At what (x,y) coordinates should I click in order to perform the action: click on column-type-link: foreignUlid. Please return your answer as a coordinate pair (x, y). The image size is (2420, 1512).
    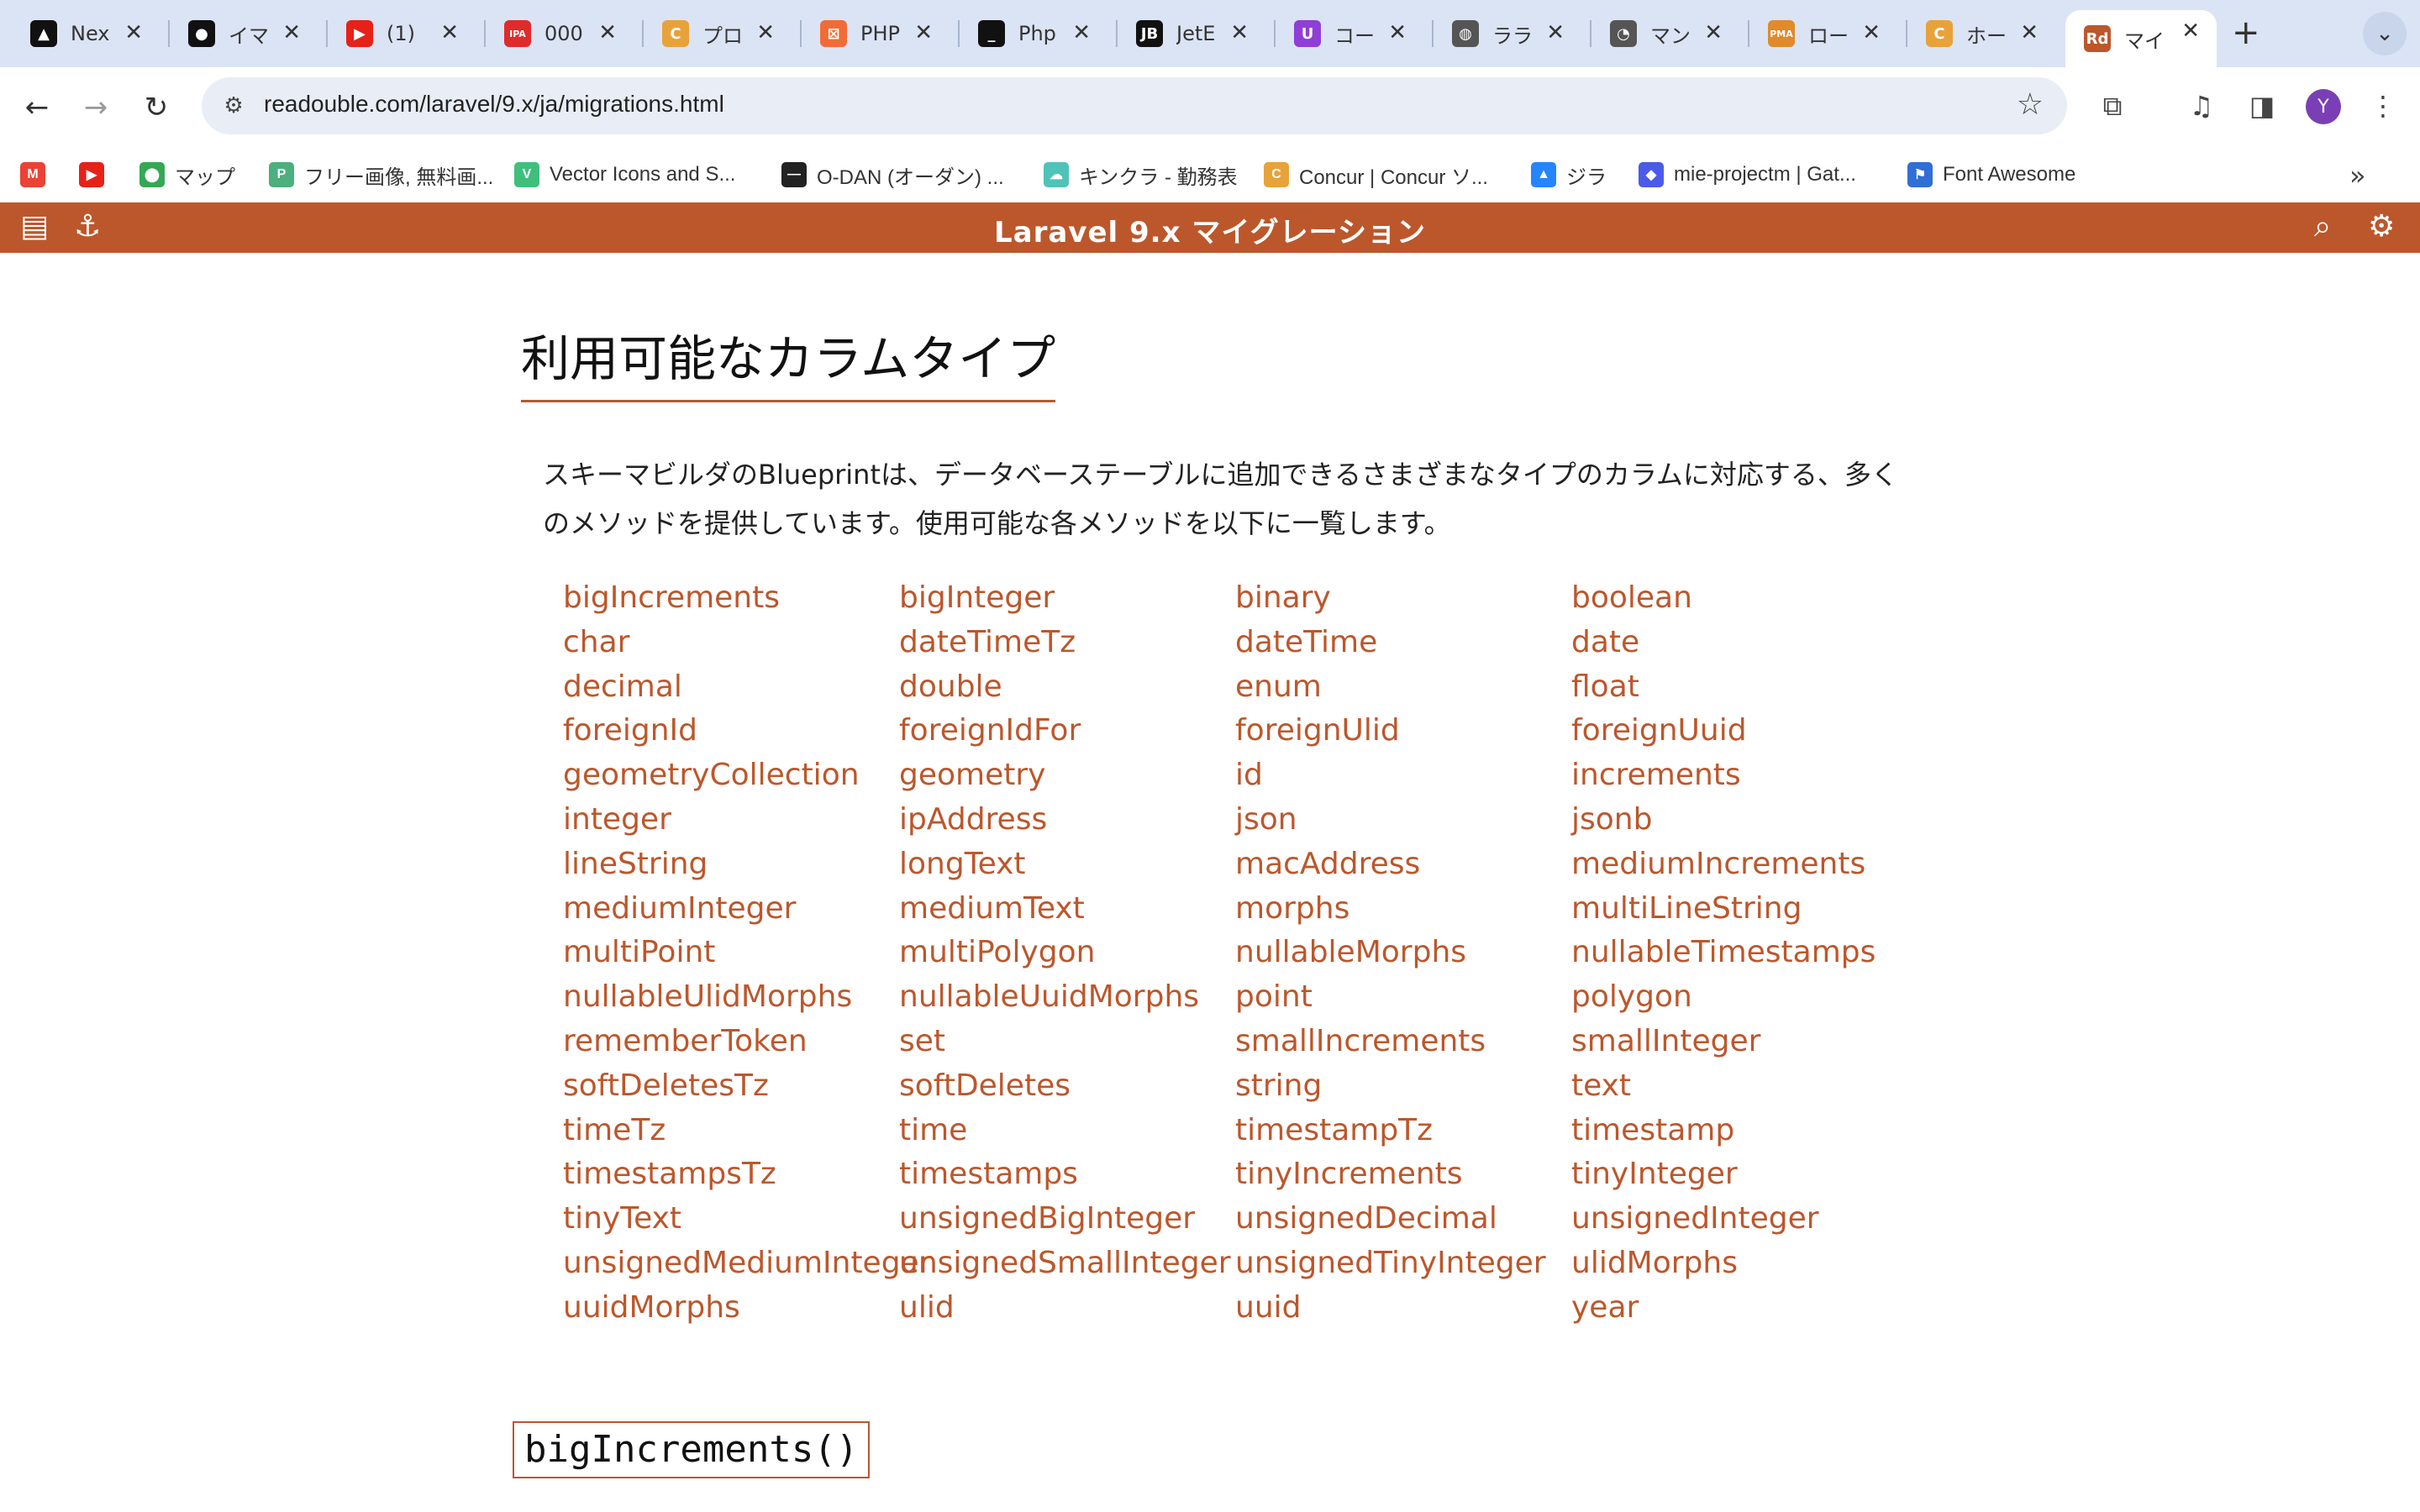
    Looking at the image, I should click on (1403, 731).